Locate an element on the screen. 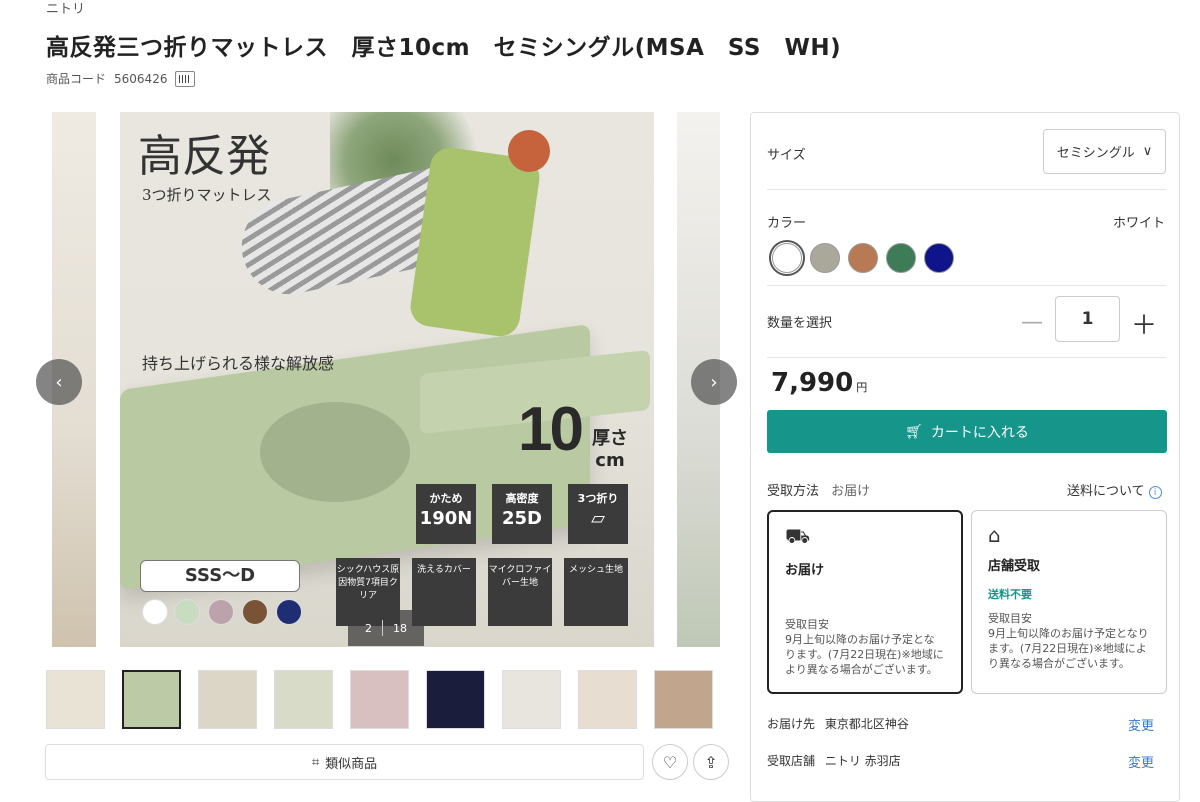 This screenshot has height=802, width=1200. feature-tile: マイクロファイバー生地 is located at coordinates (520, 592).